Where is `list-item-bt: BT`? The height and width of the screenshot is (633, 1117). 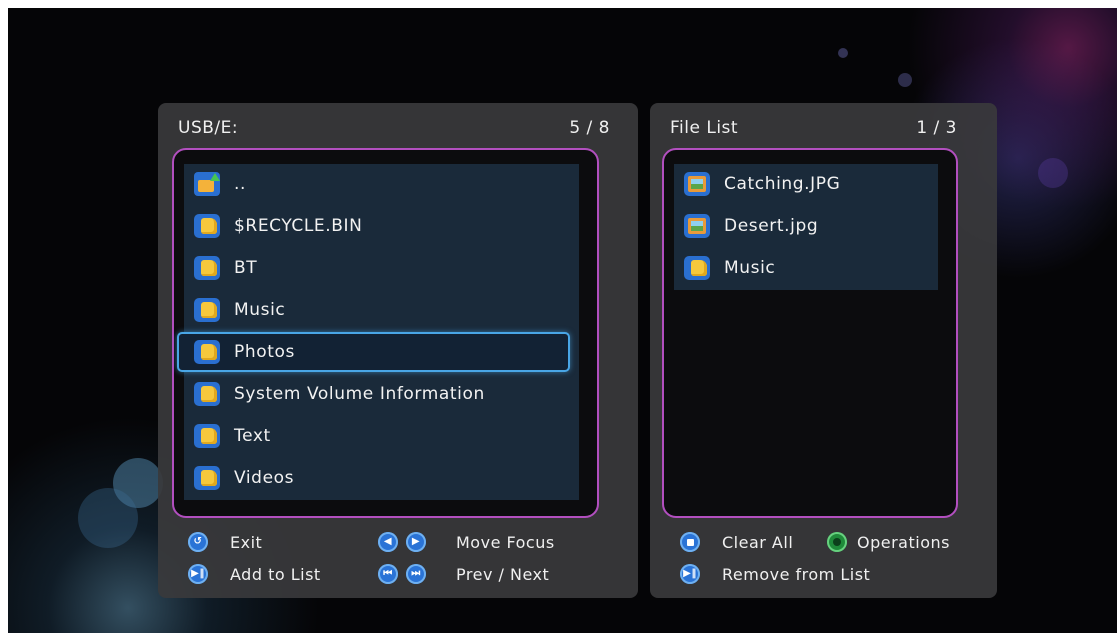 list-item-bt: BT is located at coordinates (381, 268).